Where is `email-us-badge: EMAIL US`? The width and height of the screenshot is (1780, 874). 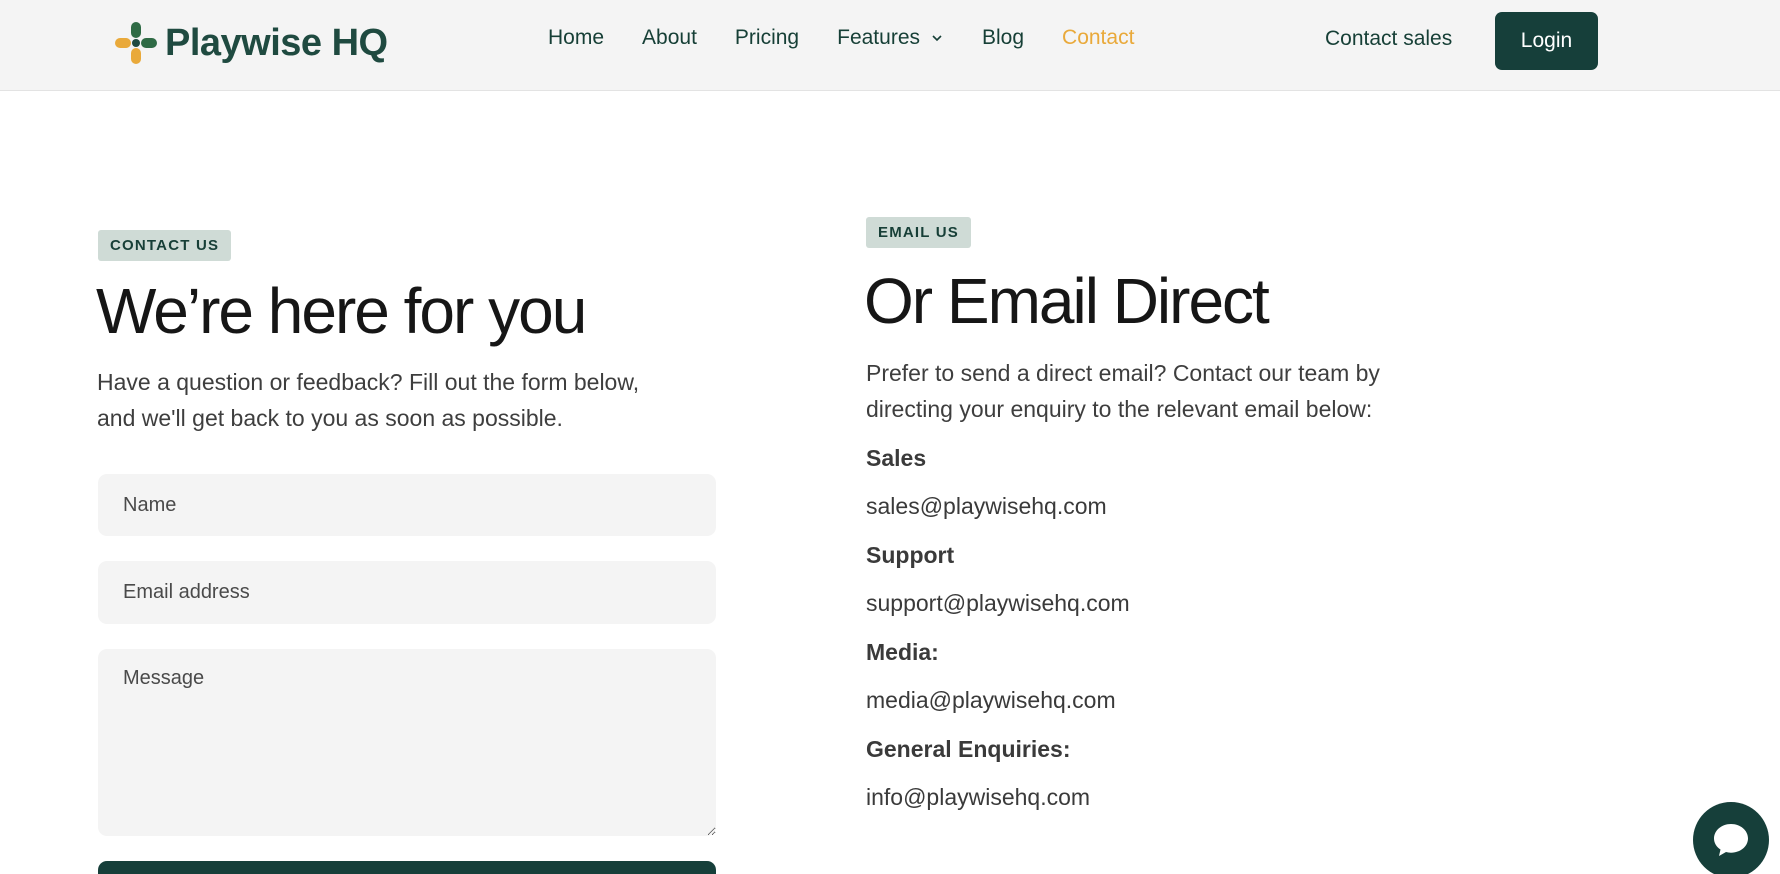
email-us-badge: EMAIL US is located at coordinates (918, 232).